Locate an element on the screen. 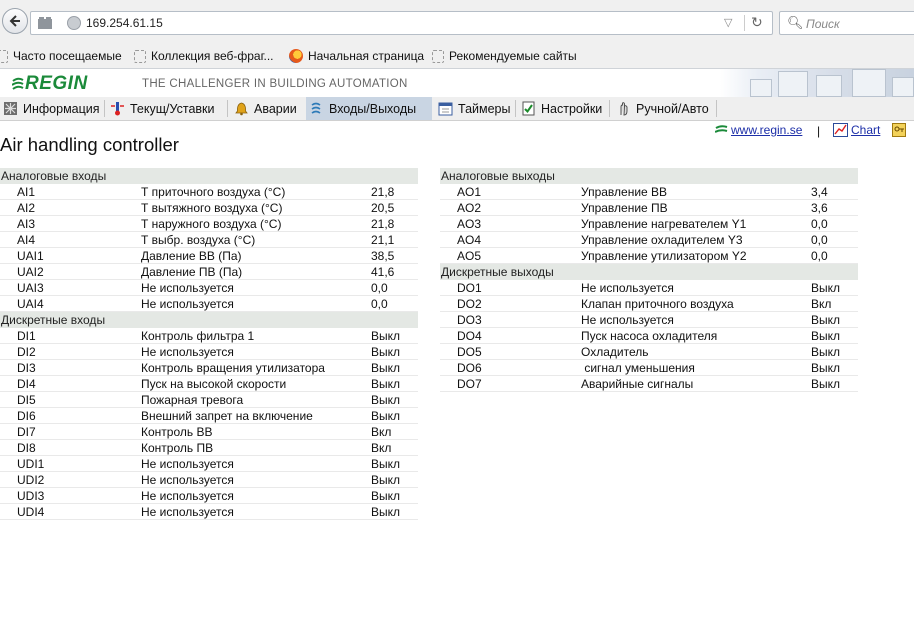 This screenshot has width=914, height=621. point-id: DI1 is located at coordinates (26, 336).